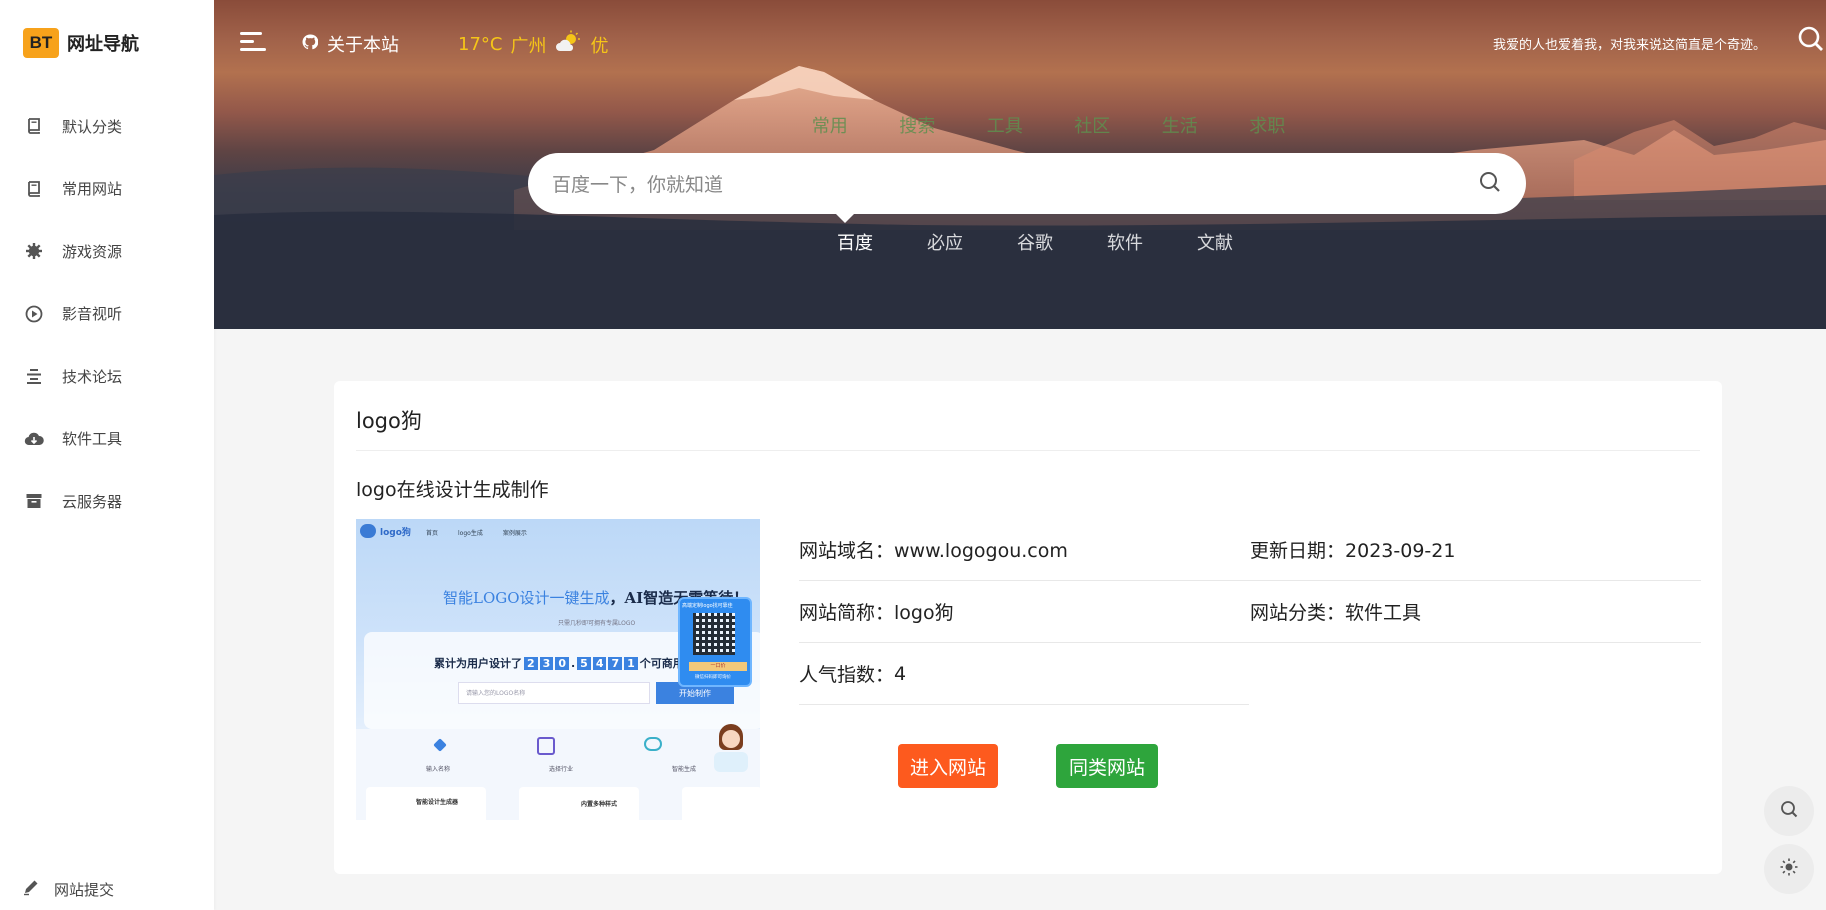 Image resolution: width=1826 pixels, height=910 pixels. I want to click on short-row: 网站简称：logo狗 网站分类：软件工具, so click(1250, 612).